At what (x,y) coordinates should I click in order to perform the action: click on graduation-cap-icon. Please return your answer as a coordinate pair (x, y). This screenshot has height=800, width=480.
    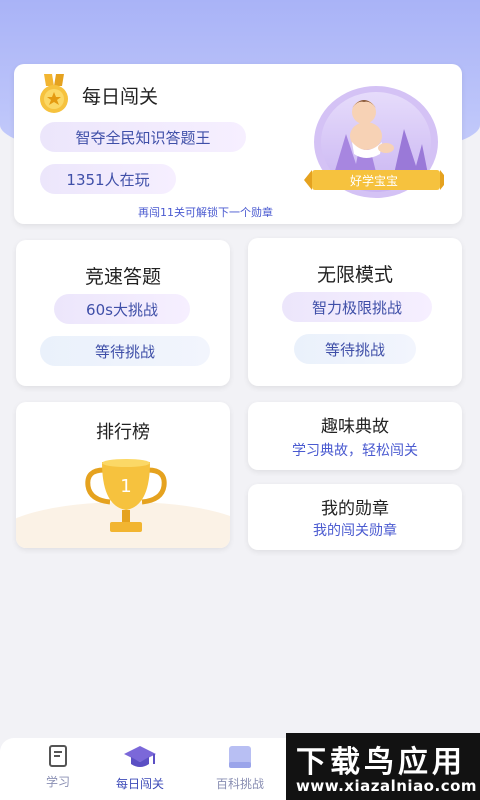
    Looking at the image, I should click on (140, 756).